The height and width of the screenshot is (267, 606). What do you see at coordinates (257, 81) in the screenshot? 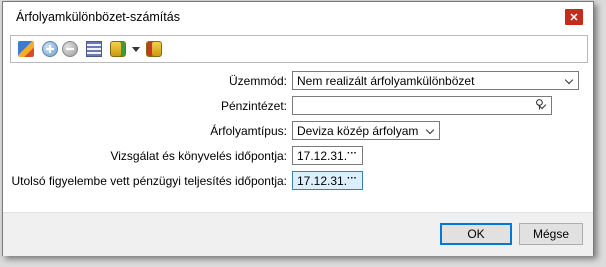
I see `mode-label: Üzemmód:` at bounding box center [257, 81].